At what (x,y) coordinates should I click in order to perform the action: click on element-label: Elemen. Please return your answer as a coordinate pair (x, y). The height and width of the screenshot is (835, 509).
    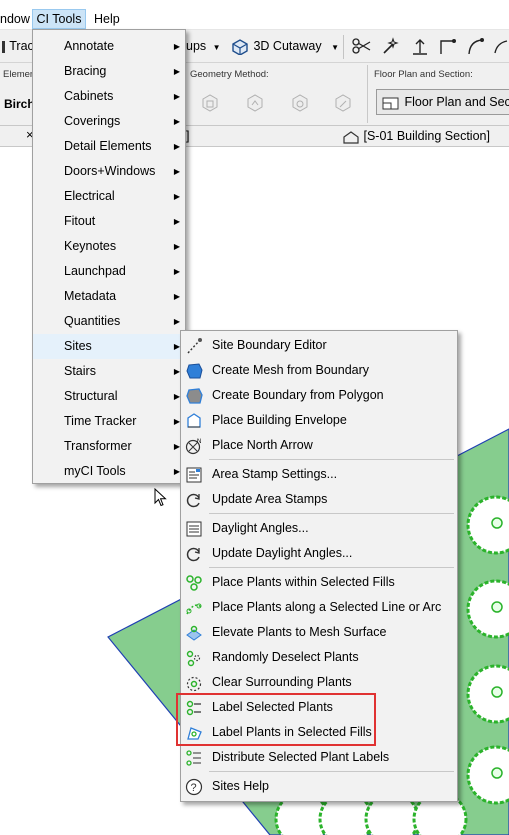
    Looking at the image, I should click on (19, 74).